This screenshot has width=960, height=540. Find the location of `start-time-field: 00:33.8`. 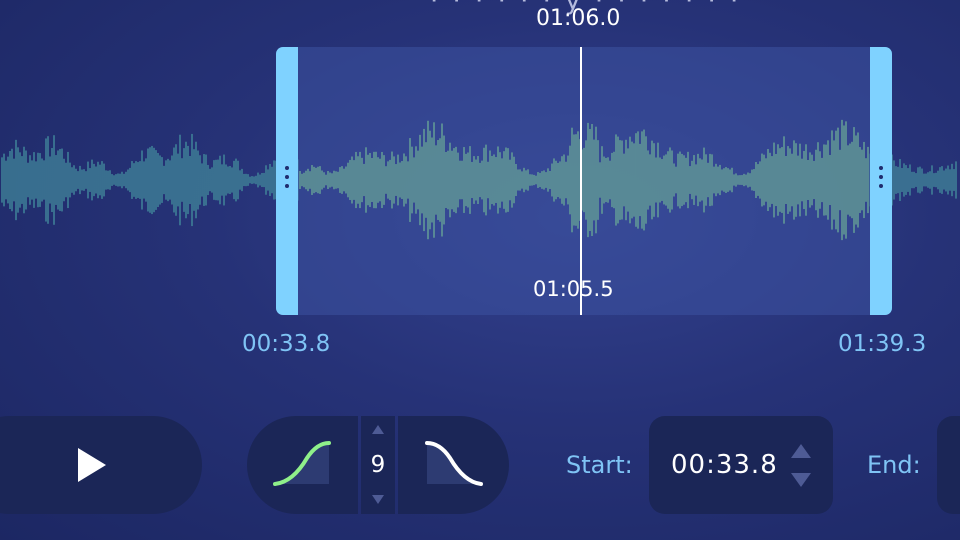

start-time-field: 00:33.8 is located at coordinates (741, 465).